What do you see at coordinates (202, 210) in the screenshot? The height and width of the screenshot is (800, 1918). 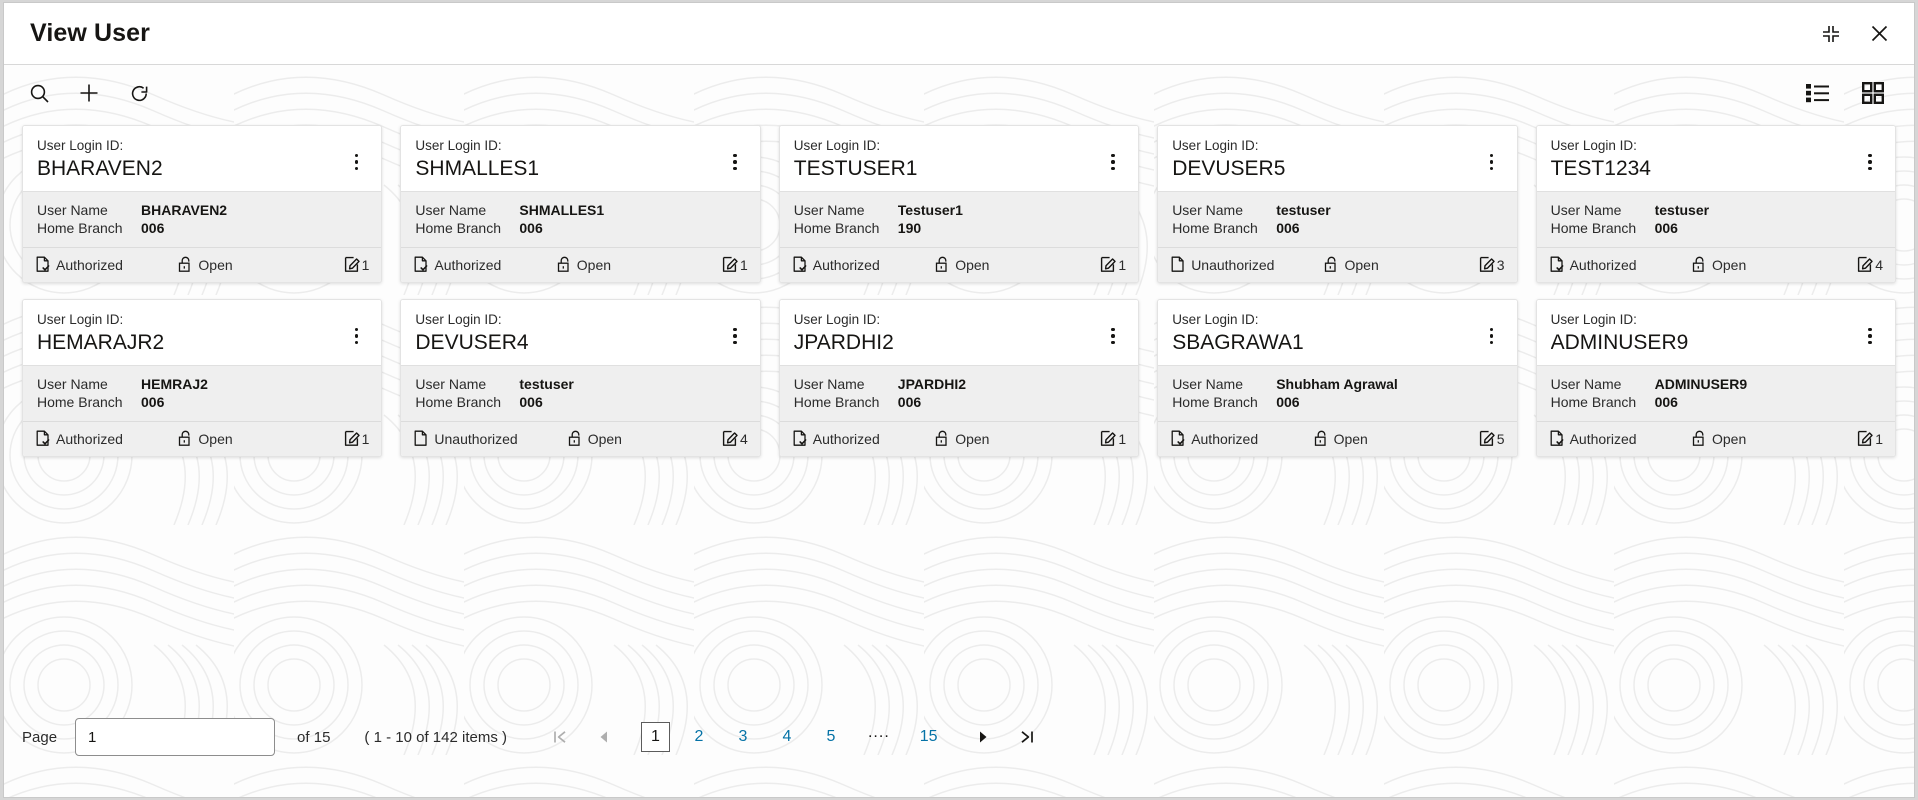 I see `user-name-row: User Name BHARAVEN2` at bounding box center [202, 210].